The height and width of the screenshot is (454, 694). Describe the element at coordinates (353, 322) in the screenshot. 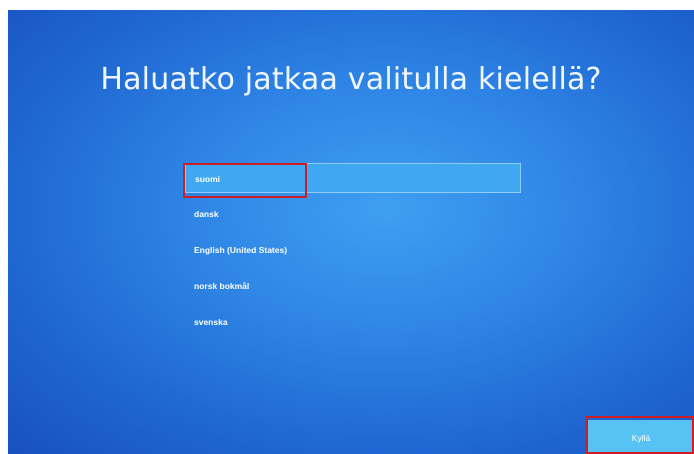

I see `language-item-svenska: svenska` at that location.